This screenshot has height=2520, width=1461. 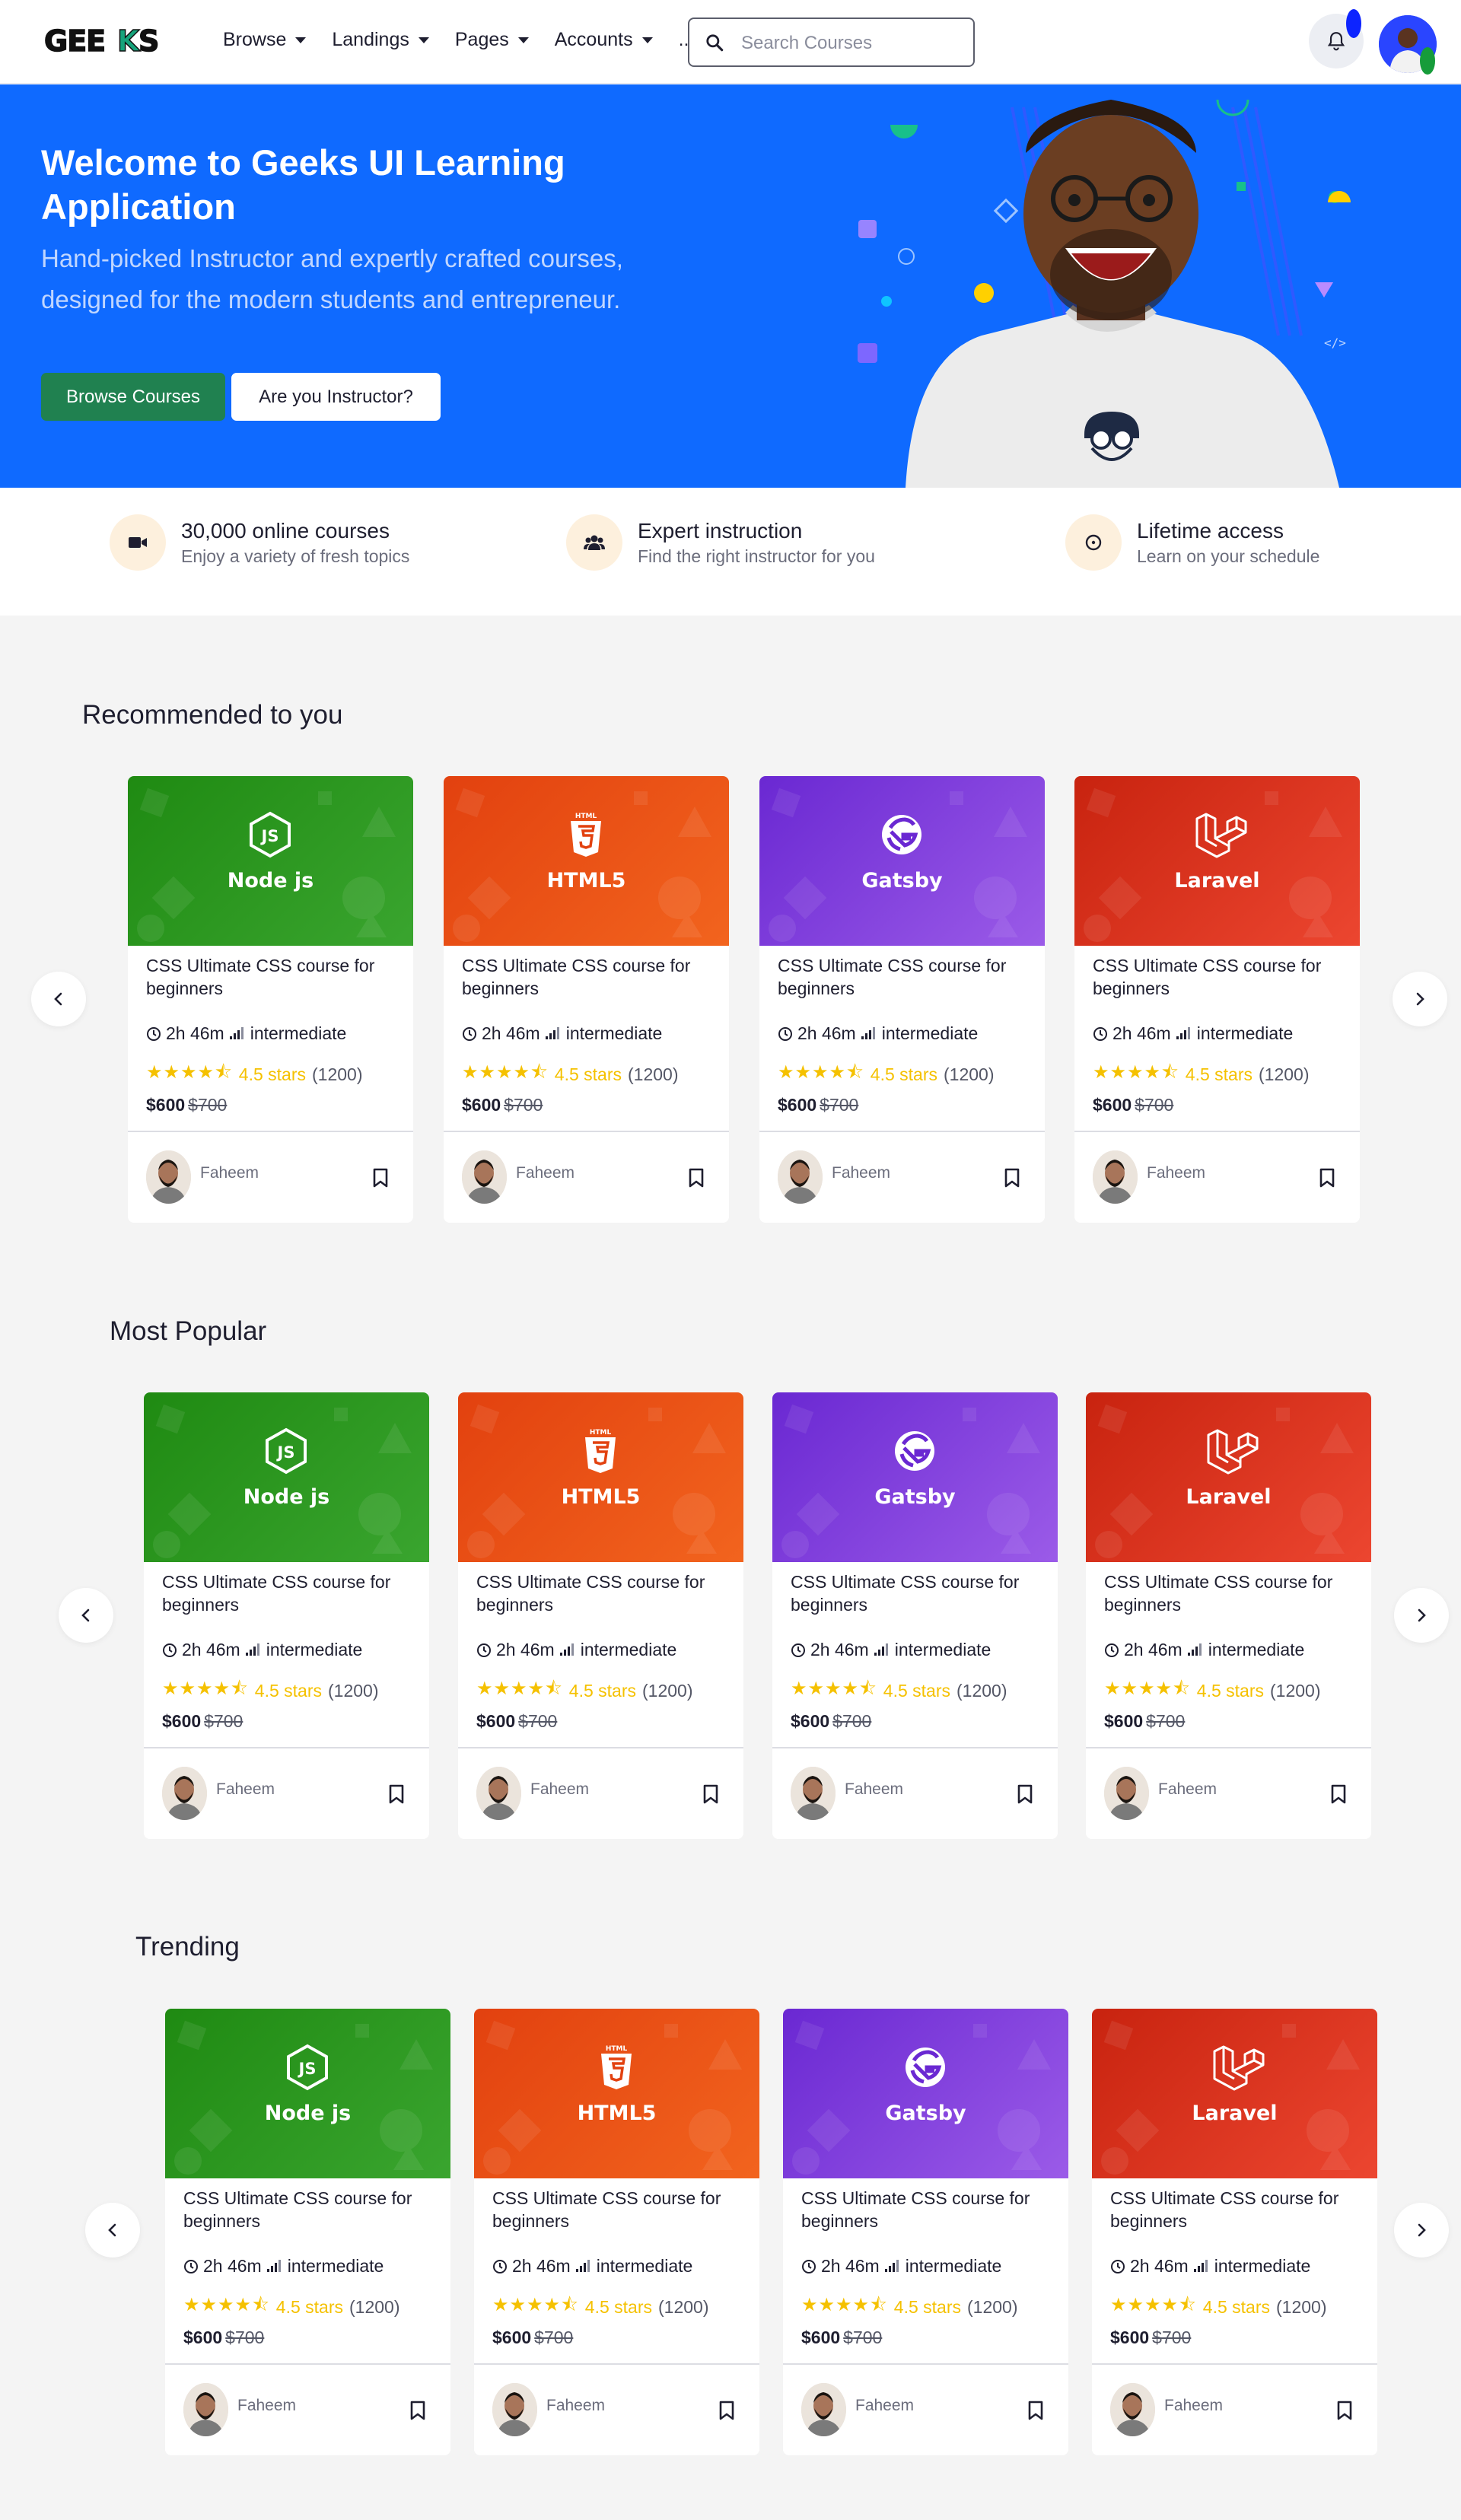 What do you see at coordinates (309, 2307) in the screenshot?
I see `rating-text: 4.5 stars` at bounding box center [309, 2307].